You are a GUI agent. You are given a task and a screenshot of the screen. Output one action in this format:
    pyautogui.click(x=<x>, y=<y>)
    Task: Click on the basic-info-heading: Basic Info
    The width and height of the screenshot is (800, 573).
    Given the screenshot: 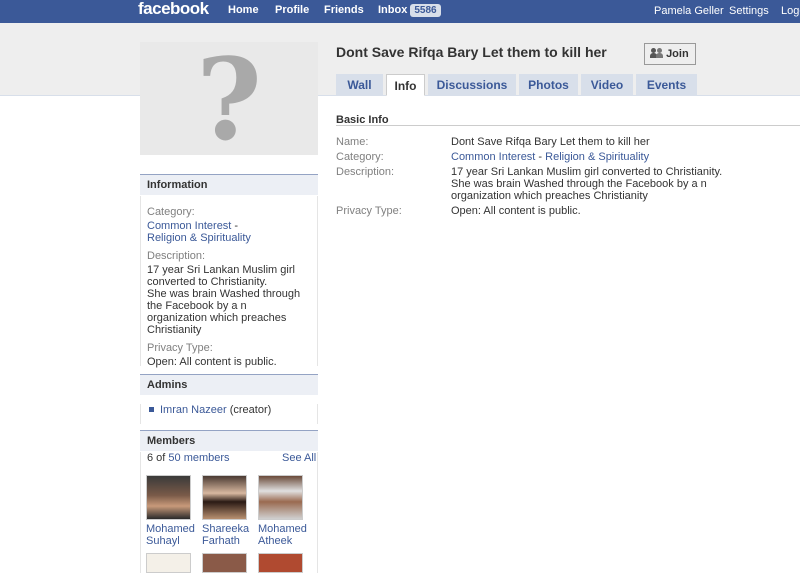 What is the action you would take?
    pyautogui.click(x=568, y=120)
    